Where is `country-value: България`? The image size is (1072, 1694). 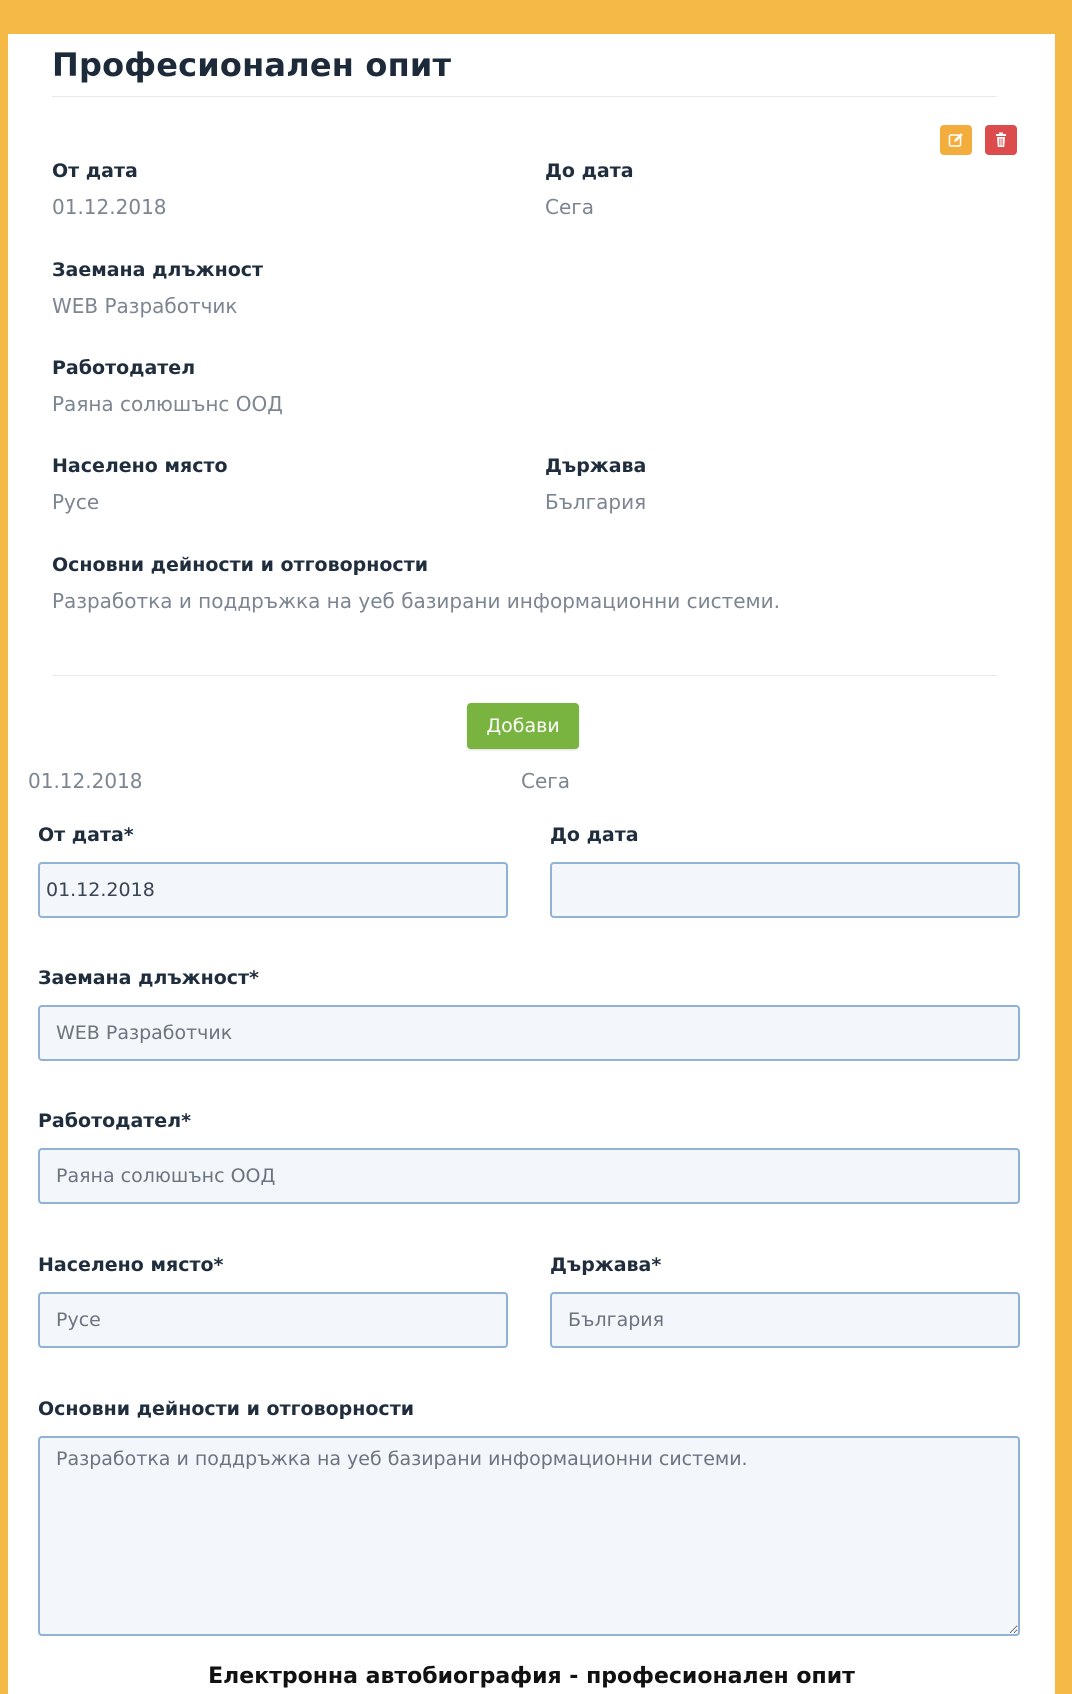
country-value: България is located at coordinates (596, 502).